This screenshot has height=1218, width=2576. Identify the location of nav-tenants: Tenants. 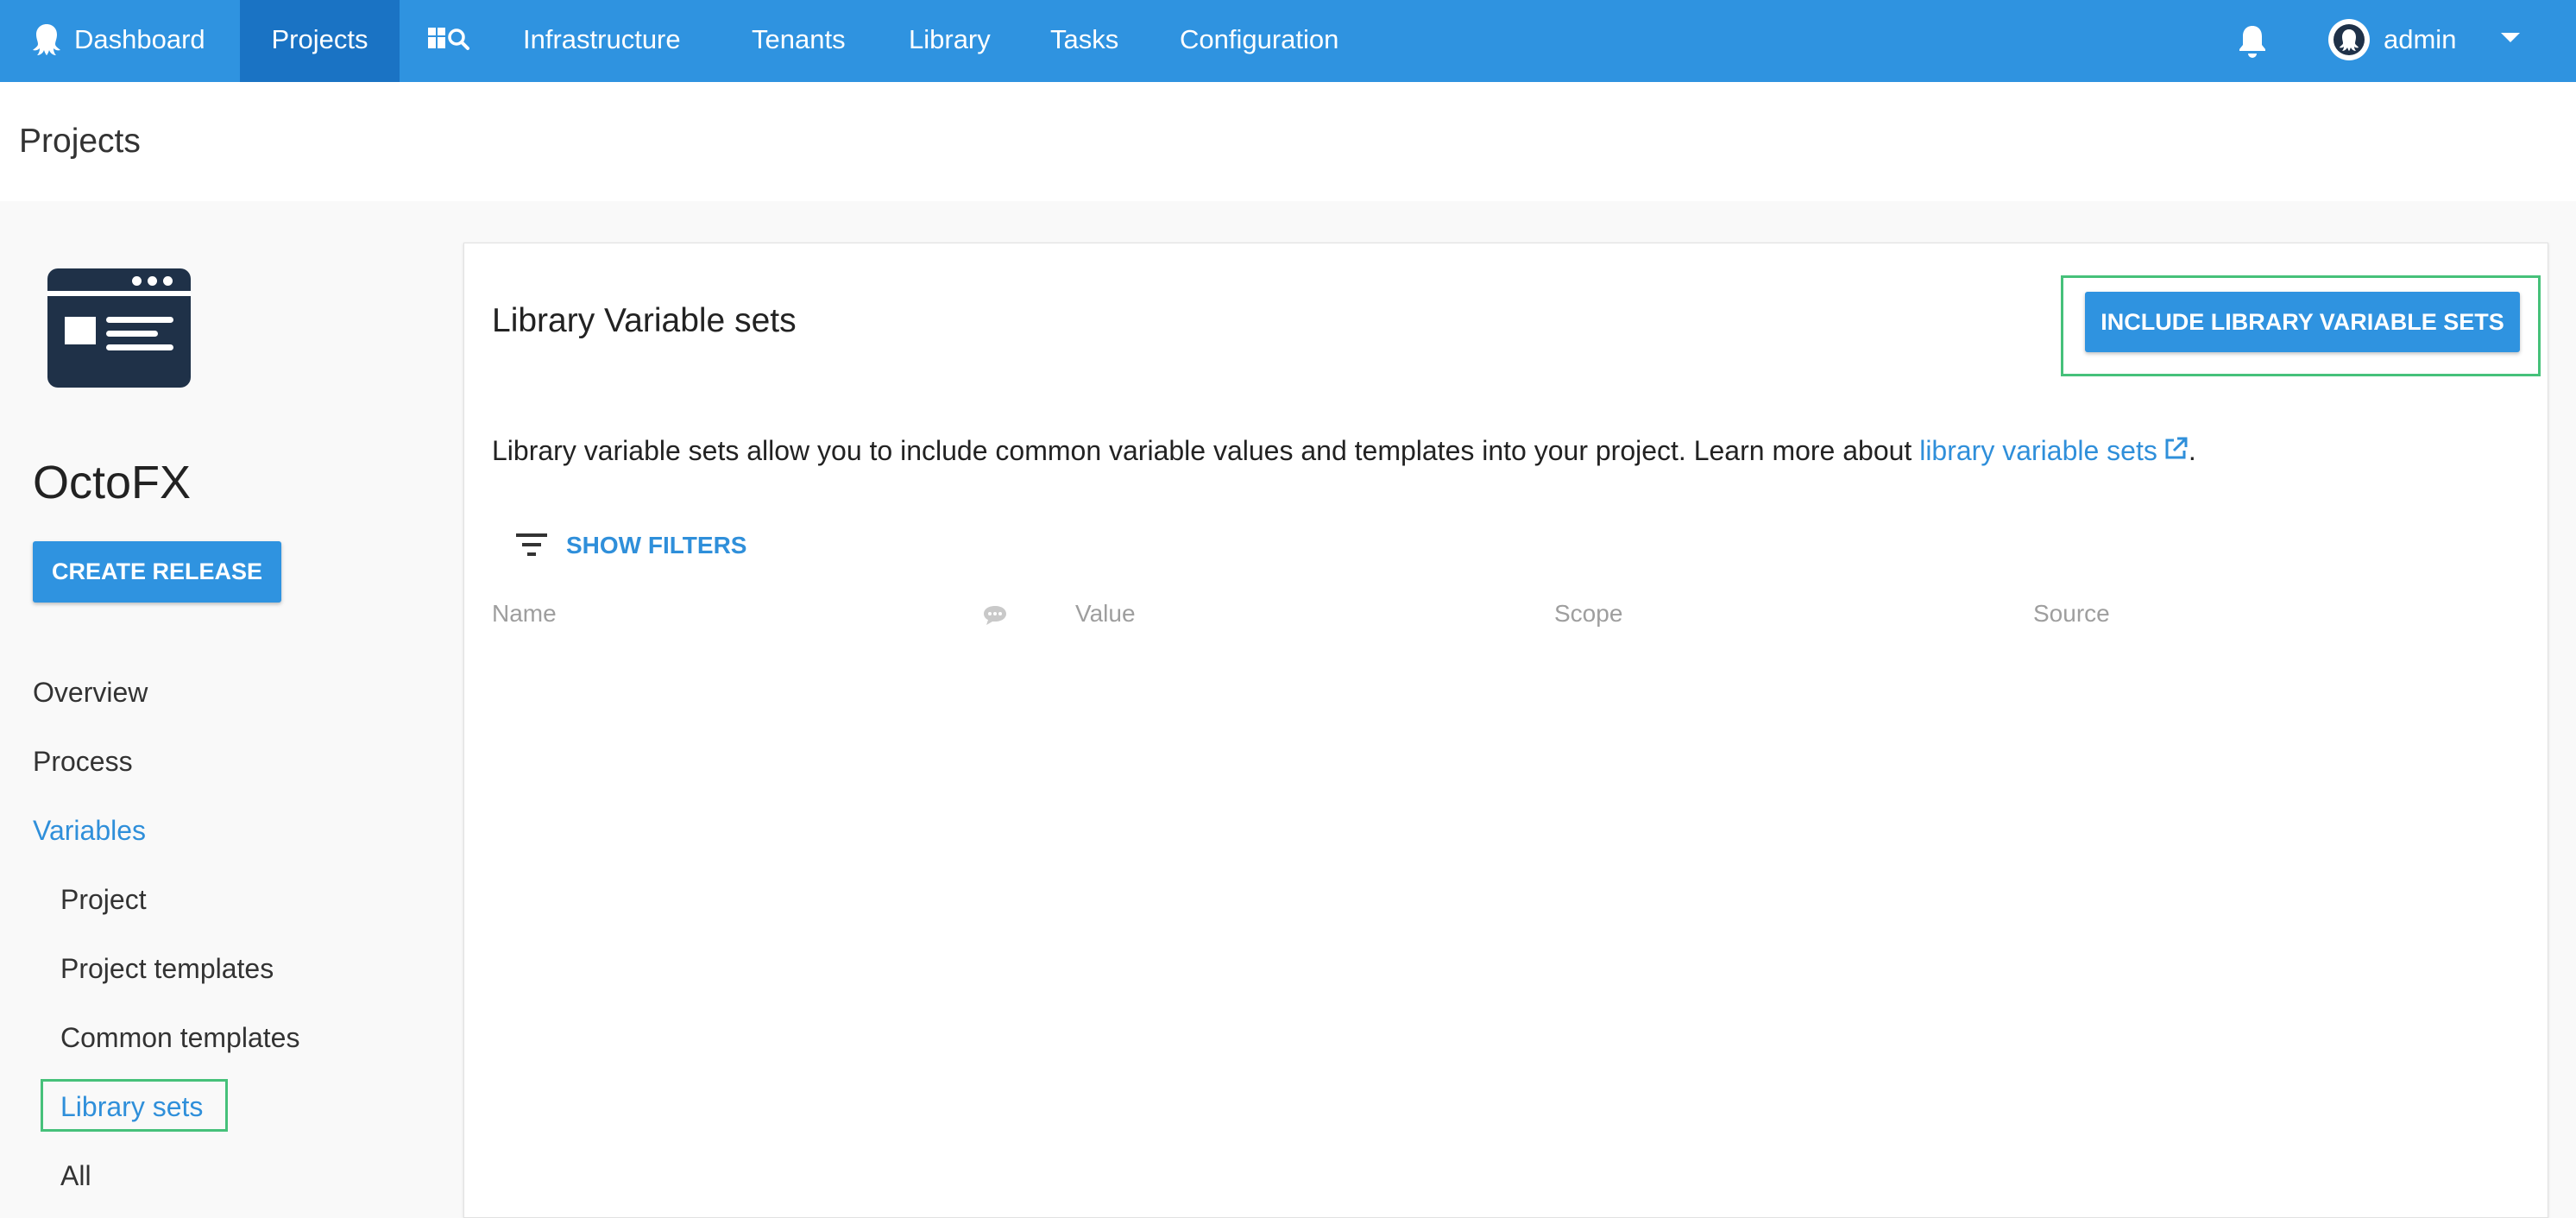
(799, 41).